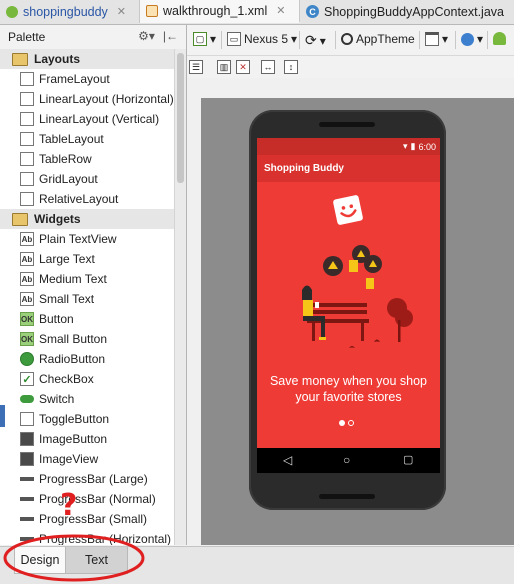 This screenshot has height=584, width=514. I want to click on progress-large-icon, so click(27, 479).